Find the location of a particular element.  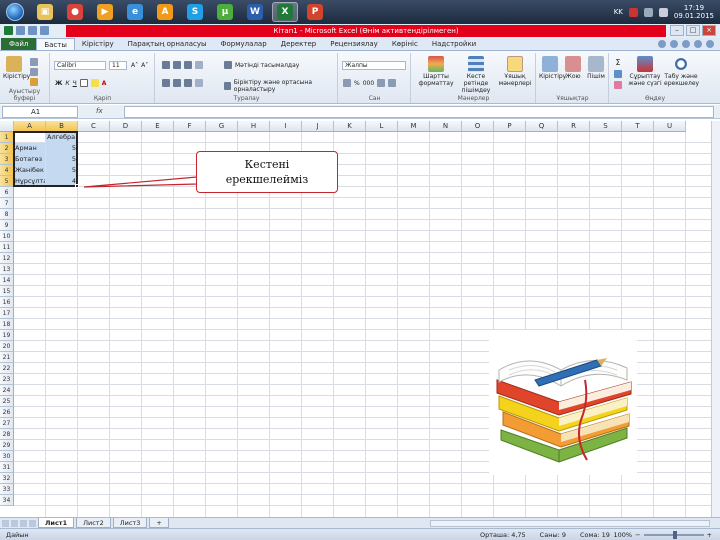

insert-cells-button: Кірістіру is located at coordinates (552, 68).